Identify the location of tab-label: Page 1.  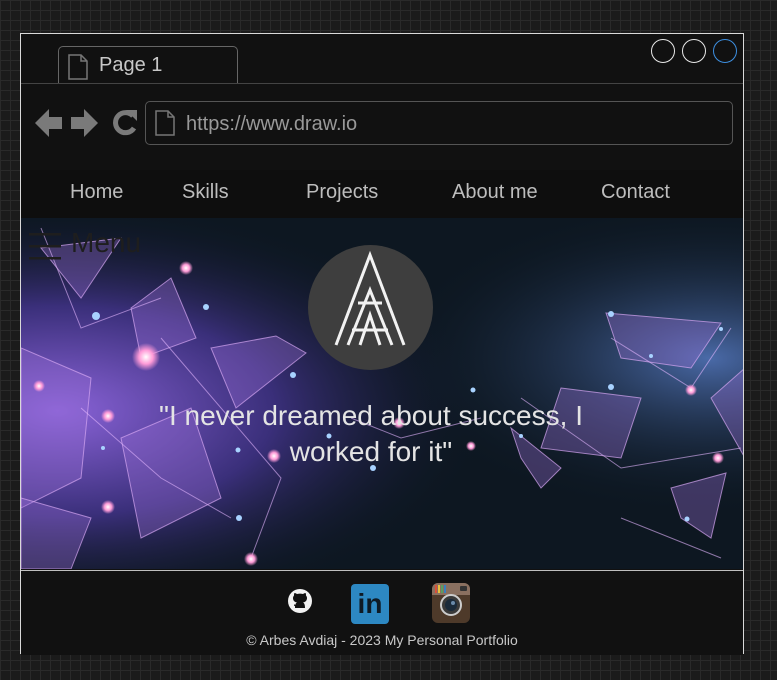
(131, 65).